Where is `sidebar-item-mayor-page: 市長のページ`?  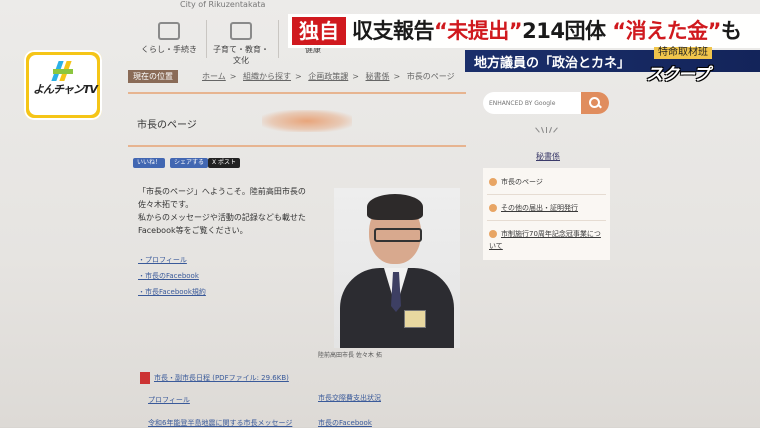 sidebar-item-mayor-page: 市長のページ is located at coordinates (516, 182).